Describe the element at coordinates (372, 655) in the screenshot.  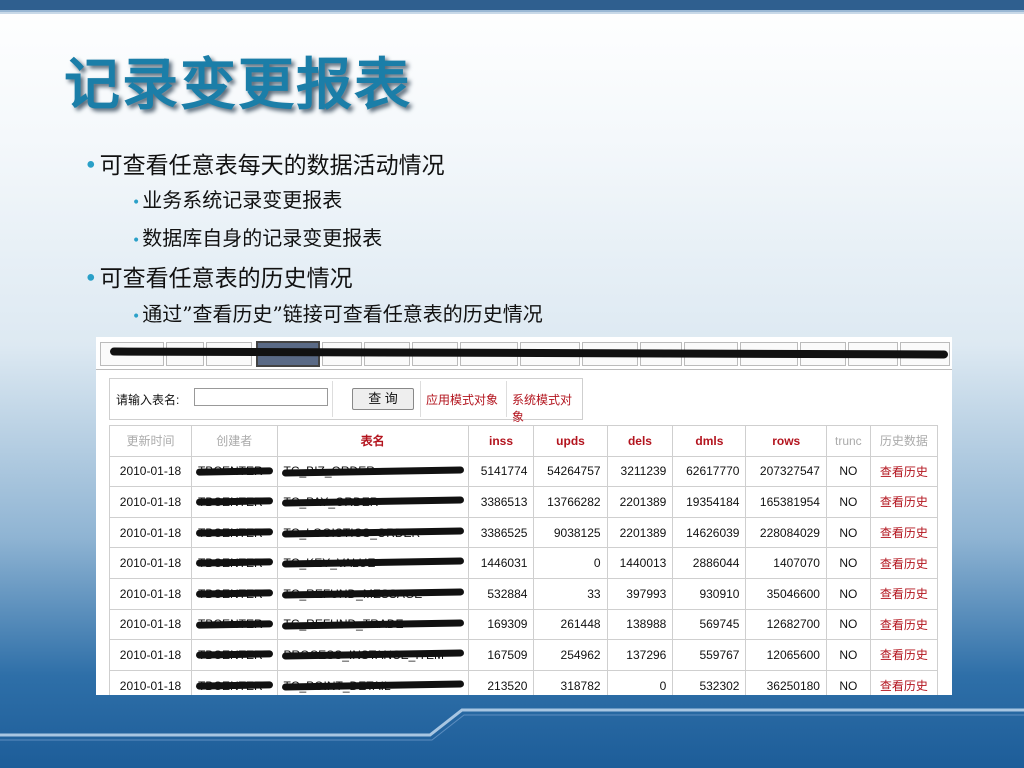
I see `cell-table-name: PROCESS_INSTANCE_ITEM` at that location.